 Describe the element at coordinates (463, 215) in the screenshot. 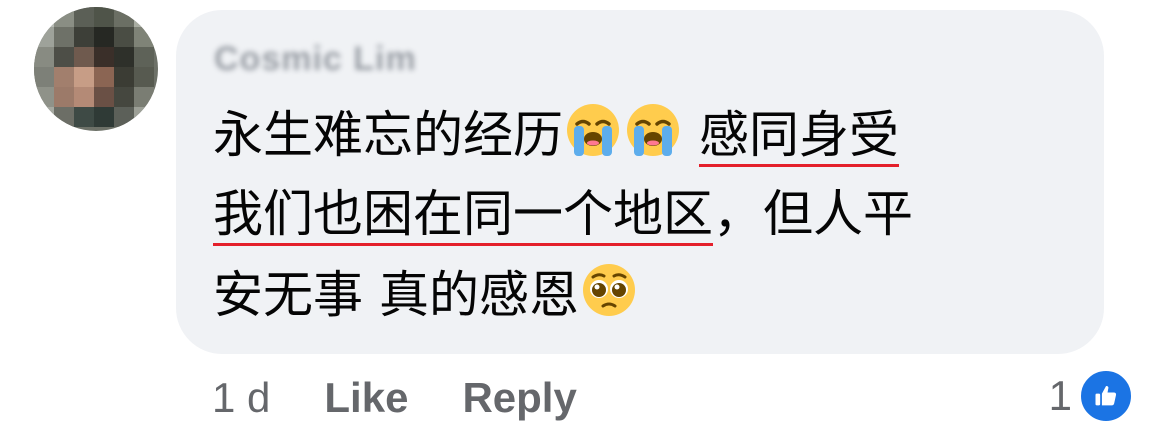

I see `underlined-text: 我们也困在同一个地区` at that location.